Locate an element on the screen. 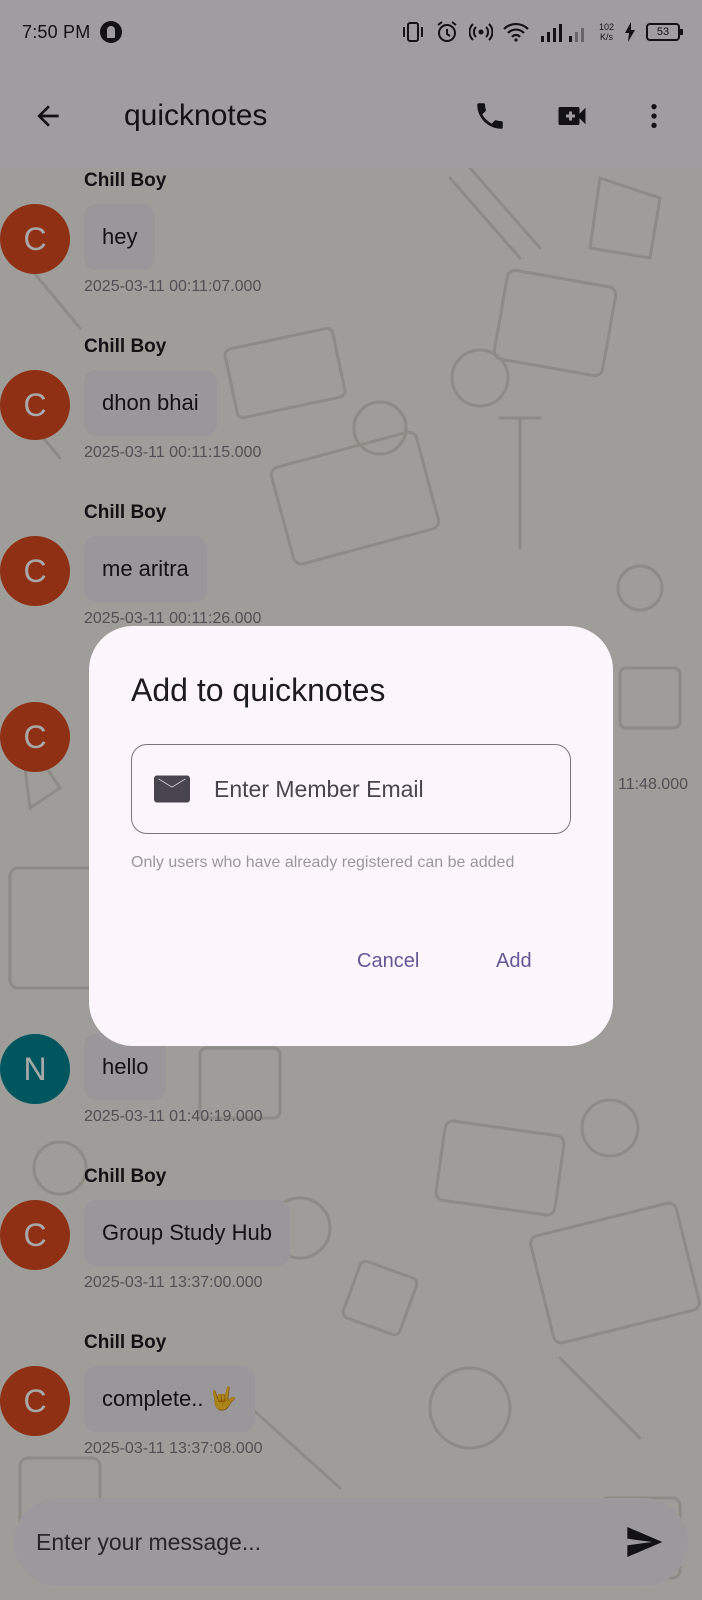 This screenshot has width=702, height=1600. email-input is located at coordinates (379, 789).